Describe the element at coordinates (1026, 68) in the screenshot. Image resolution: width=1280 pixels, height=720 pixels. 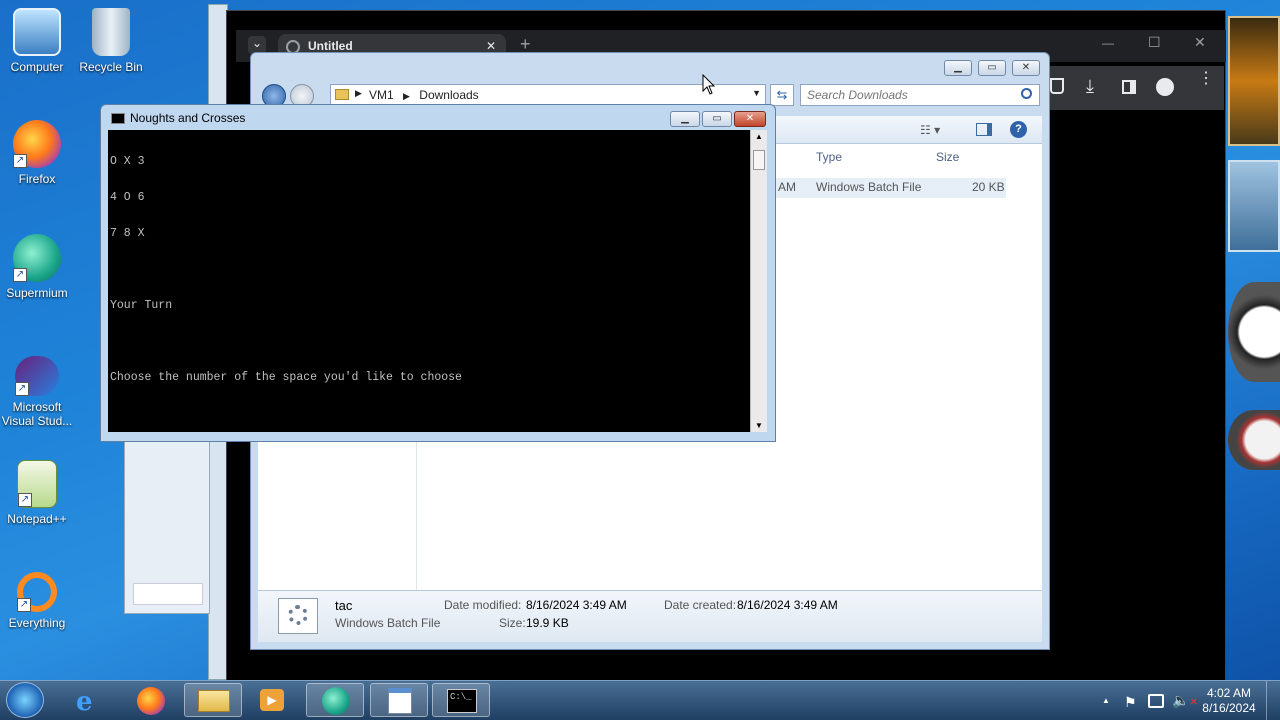
I see `explorer-close-button: ✕` at that location.